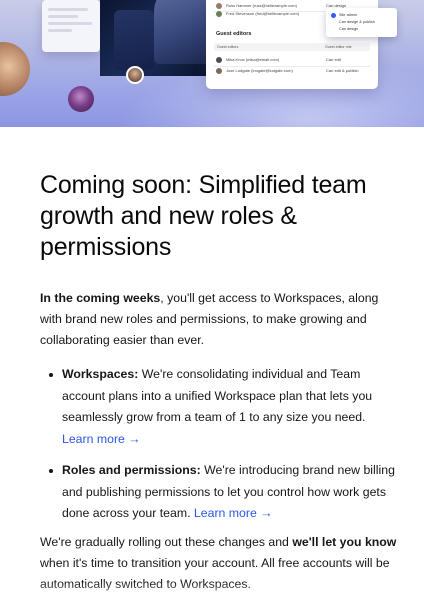 This screenshot has width=424, height=598. What do you see at coordinates (293, 59) in the screenshot?
I see `guest-row: Mika Knox (mika@email.com) Can edit` at bounding box center [293, 59].